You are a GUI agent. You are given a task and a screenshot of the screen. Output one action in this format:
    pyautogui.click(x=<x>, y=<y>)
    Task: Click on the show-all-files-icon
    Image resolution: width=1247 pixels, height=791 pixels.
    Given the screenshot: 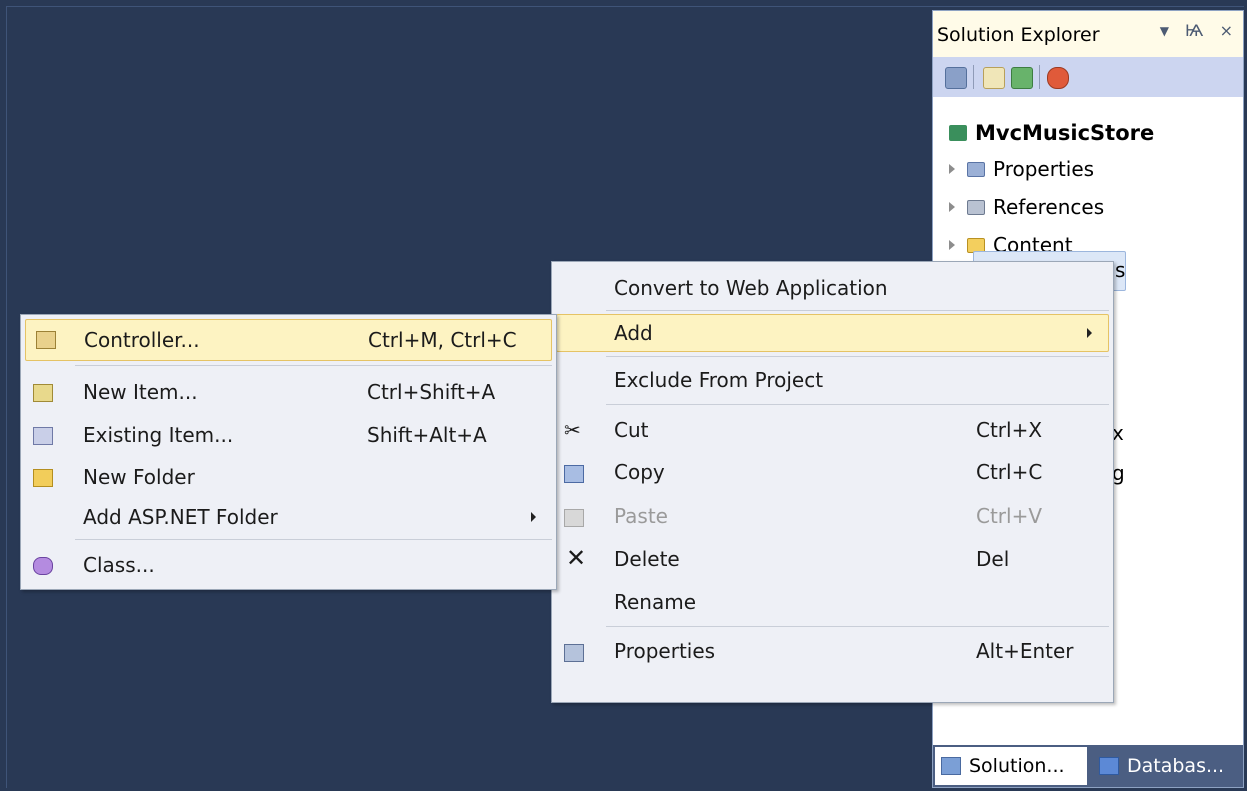 What is the action you would take?
    pyautogui.click(x=994, y=78)
    